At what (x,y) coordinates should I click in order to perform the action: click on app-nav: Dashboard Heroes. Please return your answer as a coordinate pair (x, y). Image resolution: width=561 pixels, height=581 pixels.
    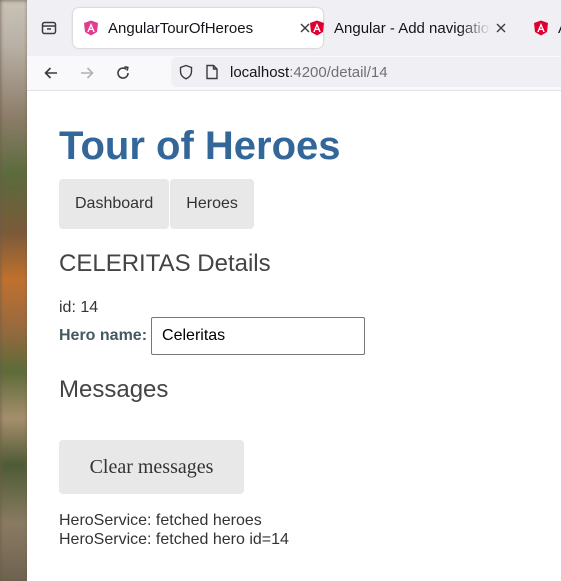
    Looking at the image, I should click on (156, 204).